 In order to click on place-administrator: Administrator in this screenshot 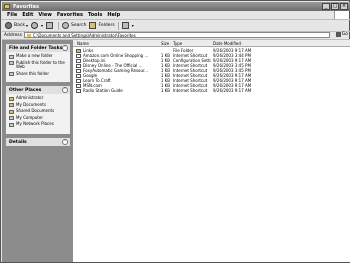, I will do `click(38, 98)`.